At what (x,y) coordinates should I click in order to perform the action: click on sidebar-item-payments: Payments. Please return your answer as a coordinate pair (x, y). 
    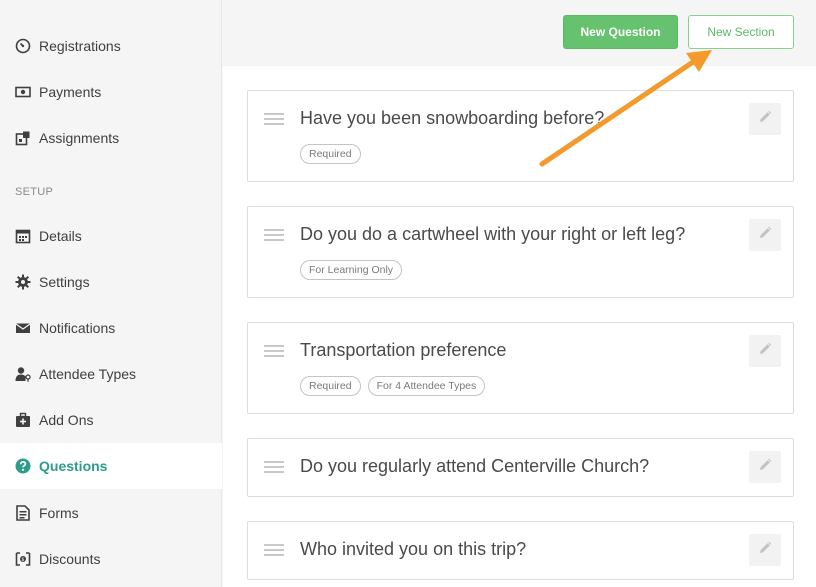
    Looking at the image, I should click on (111, 92).